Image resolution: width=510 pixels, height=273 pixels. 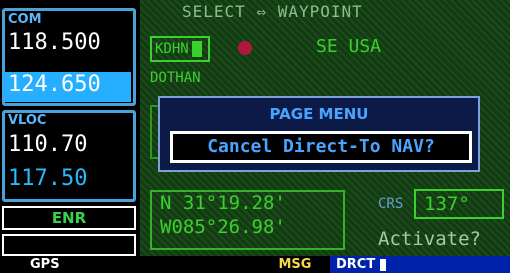 I want to click on vloc-active-frequency: 110.70, so click(x=48, y=144).